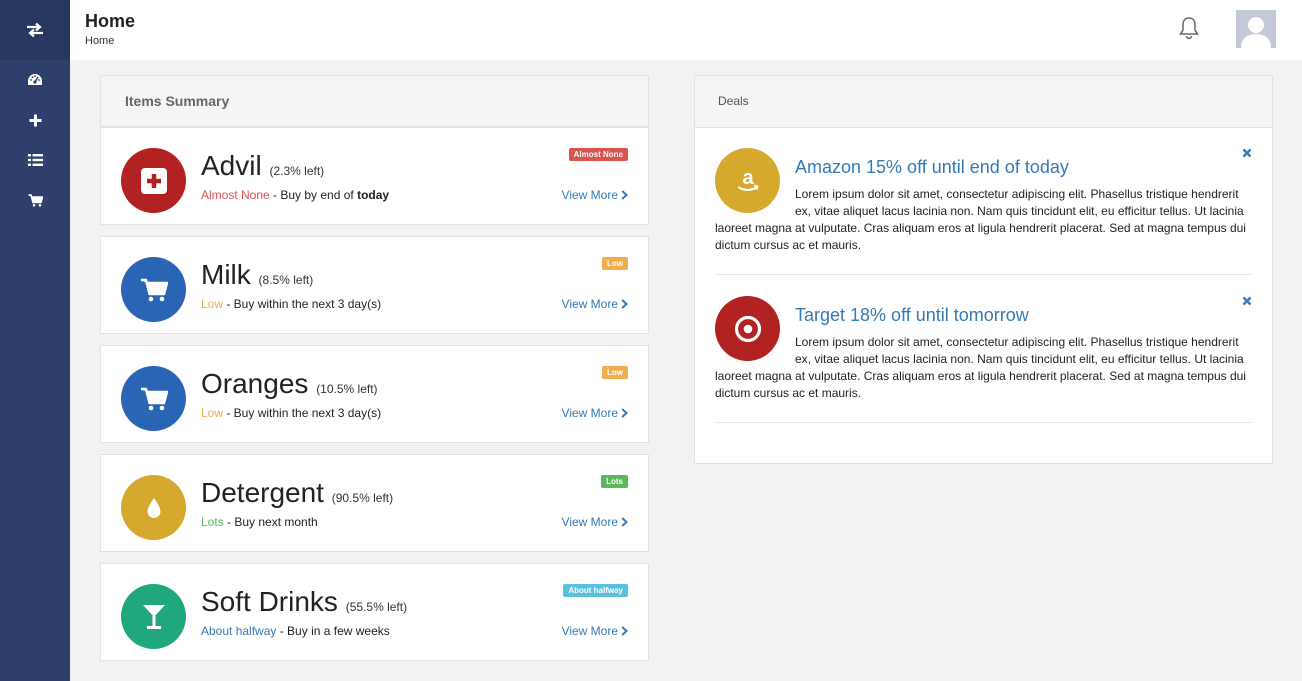 The width and height of the screenshot is (1302, 681). Describe the element at coordinates (239, 631) in the screenshot. I see `status-label: About halfway` at that location.